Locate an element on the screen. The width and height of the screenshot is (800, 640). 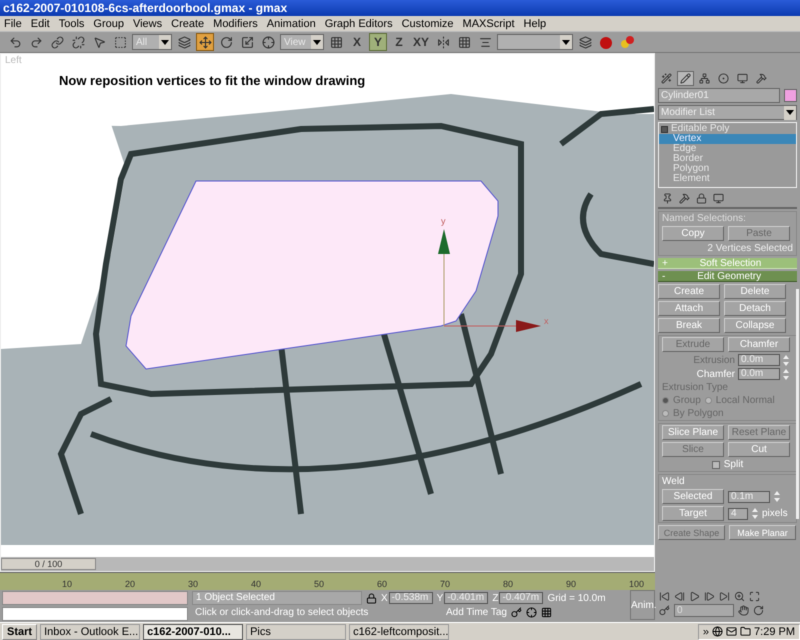
panel-button: Attach is located at coordinates (689, 308).